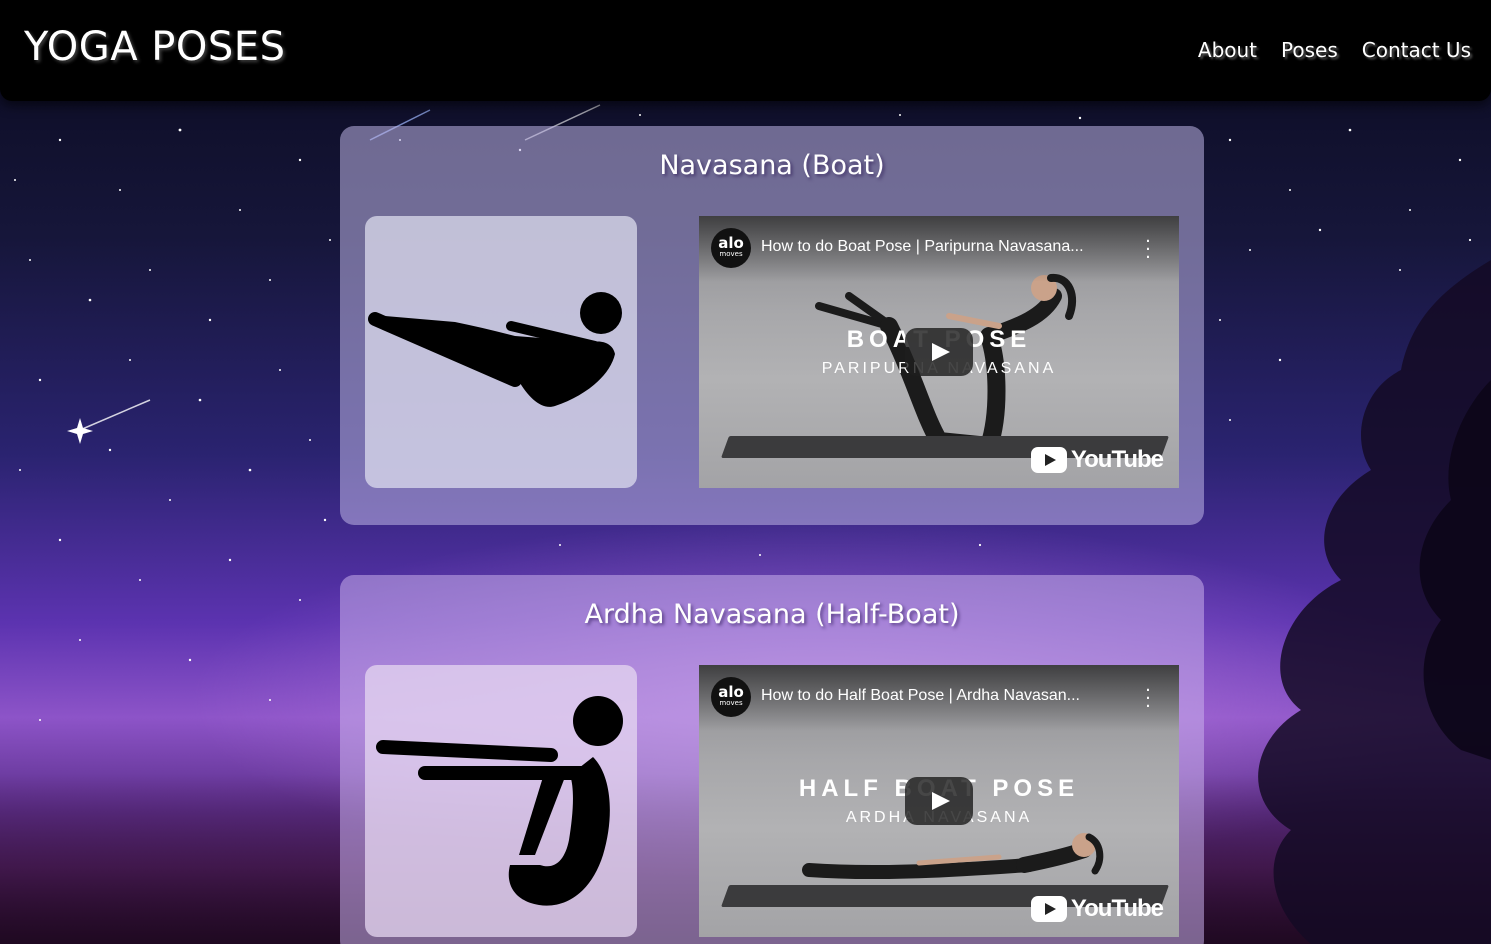 The image size is (1491, 944). I want to click on top-navbar: YOGA POSES About Poses Contact Us, so click(745, 50).